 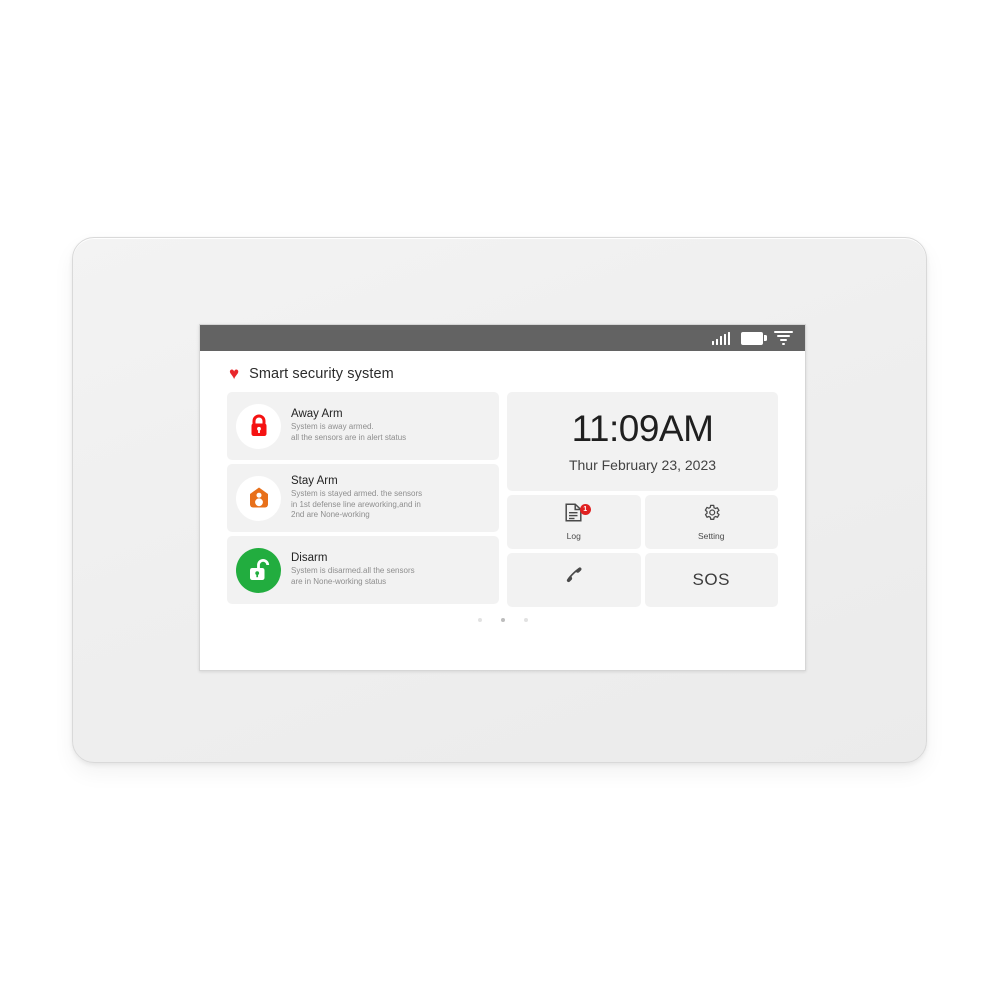 What do you see at coordinates (321, 373) in the screenshot?
I see `page-title: Smart security system` at bounding box center [321, 373].